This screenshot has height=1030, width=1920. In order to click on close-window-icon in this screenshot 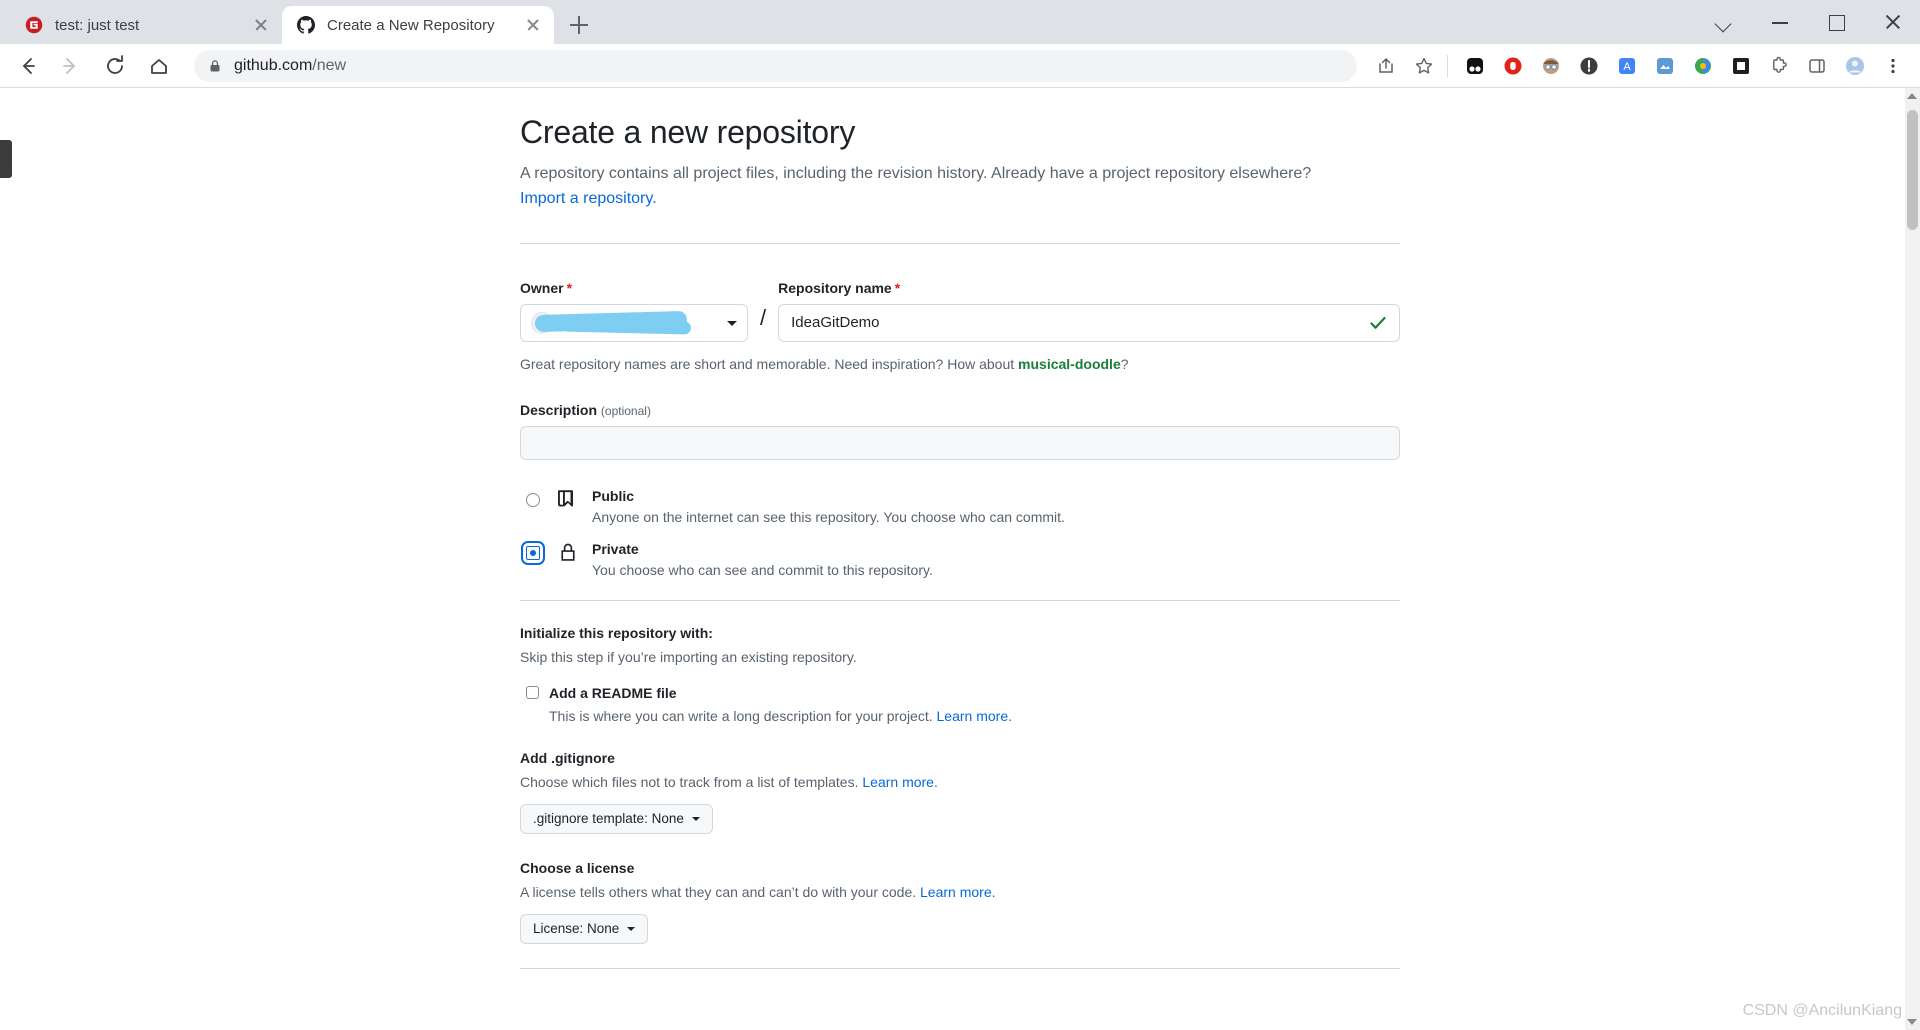, I will do `click(1892, 22)`.